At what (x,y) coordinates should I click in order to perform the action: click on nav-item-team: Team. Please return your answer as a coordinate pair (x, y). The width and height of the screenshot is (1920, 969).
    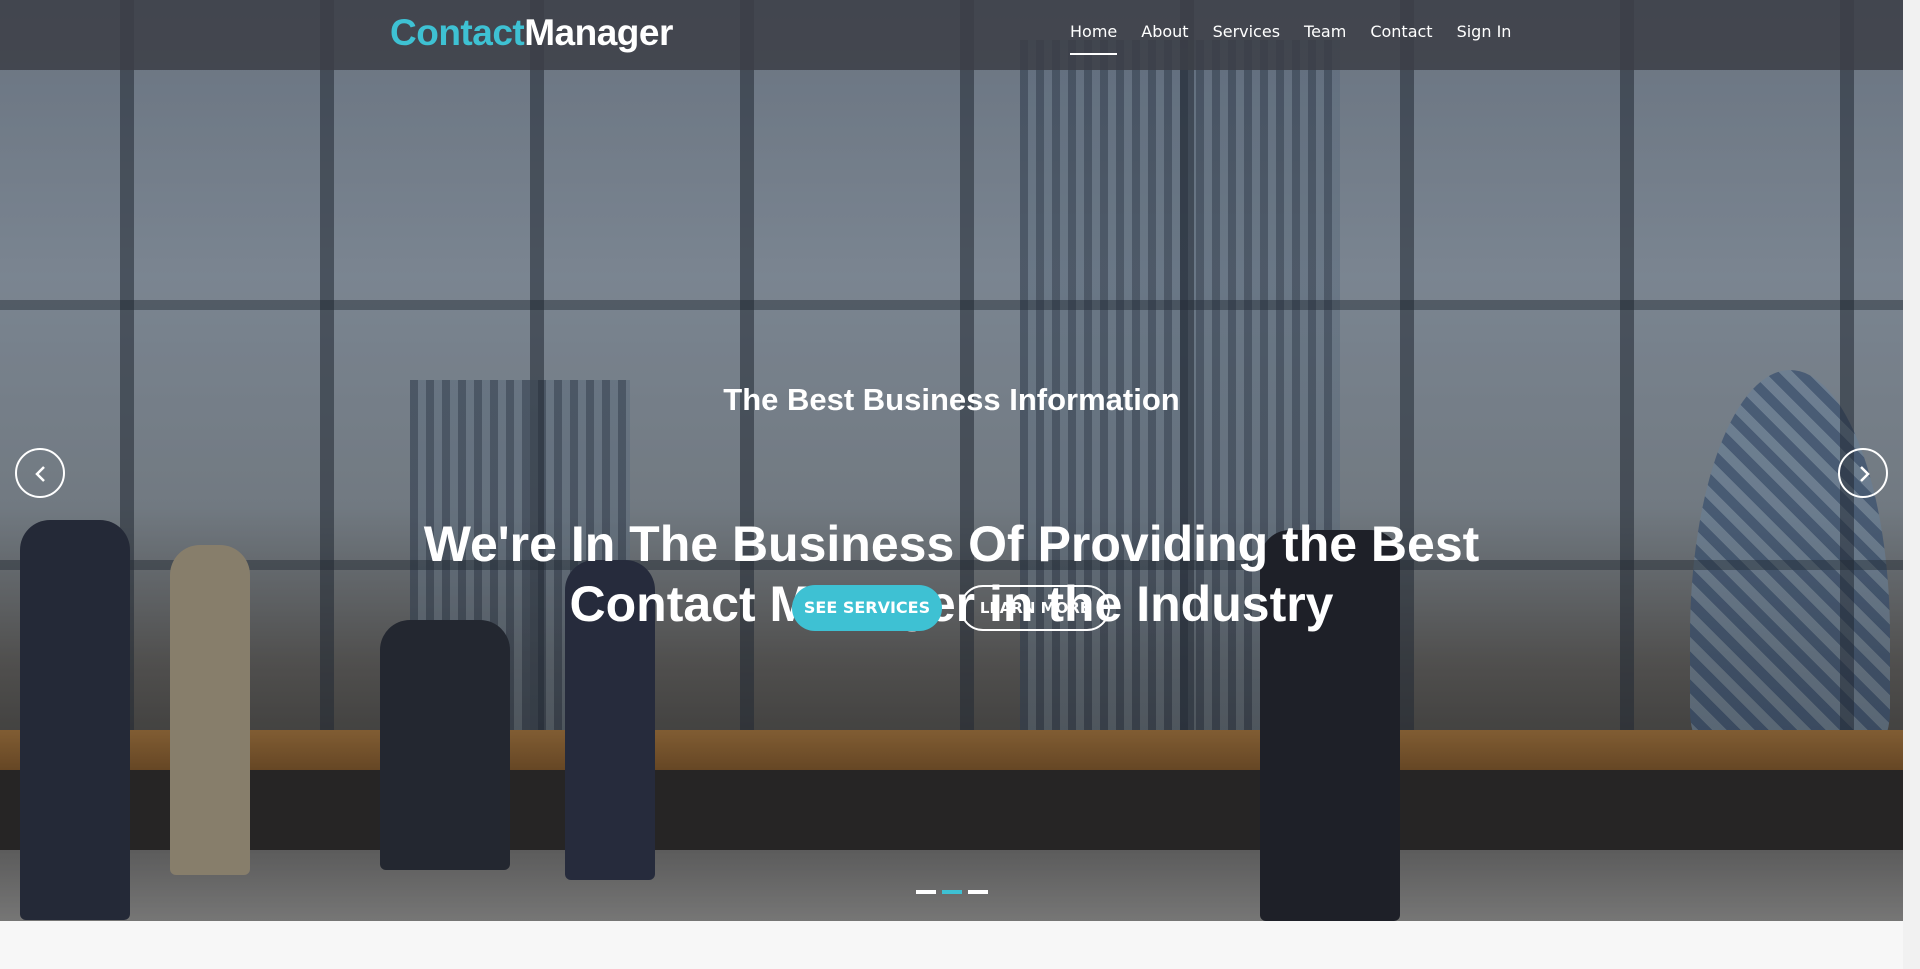
    Looking at the image, I should click on (1325, 31).